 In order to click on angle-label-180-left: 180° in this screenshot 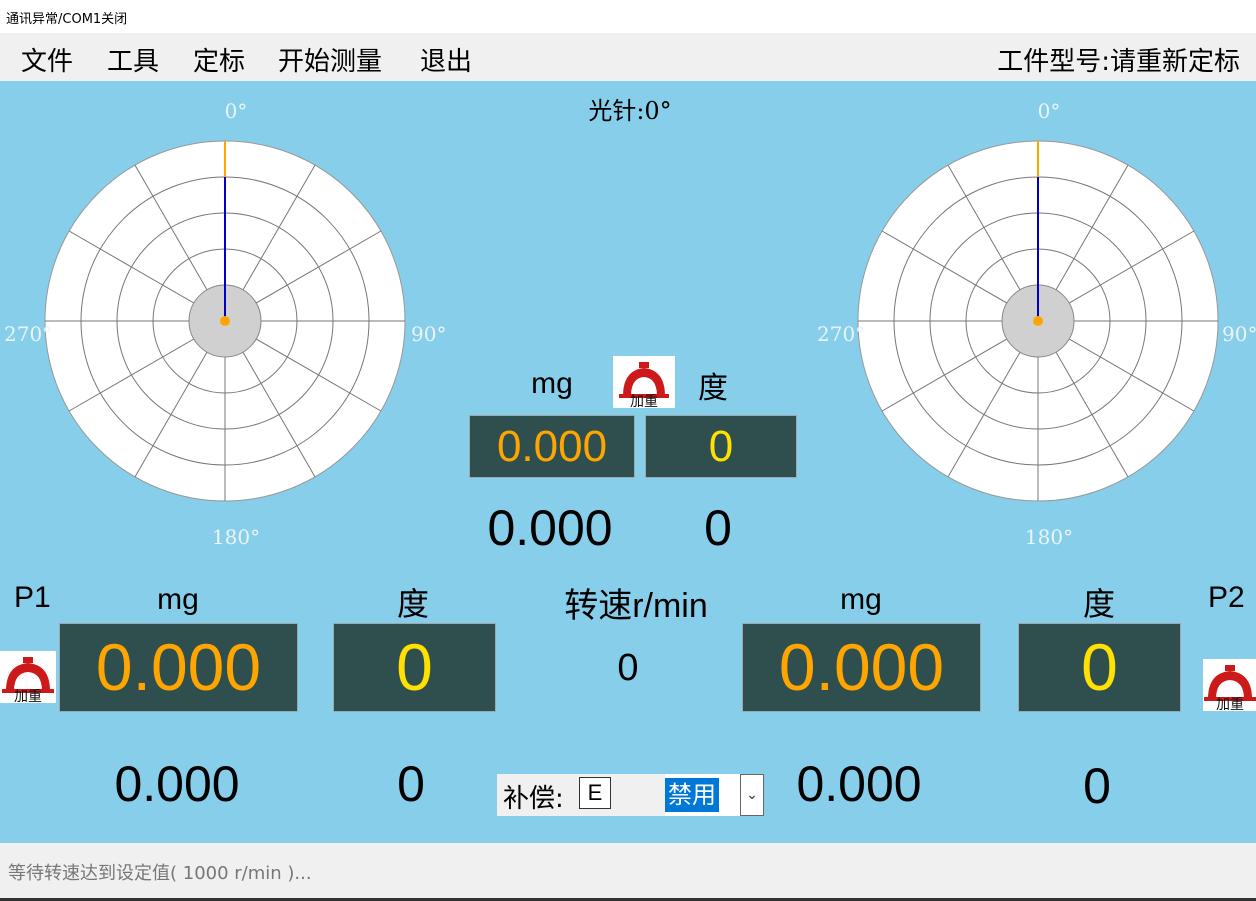, I will do `click(236, 537)`.